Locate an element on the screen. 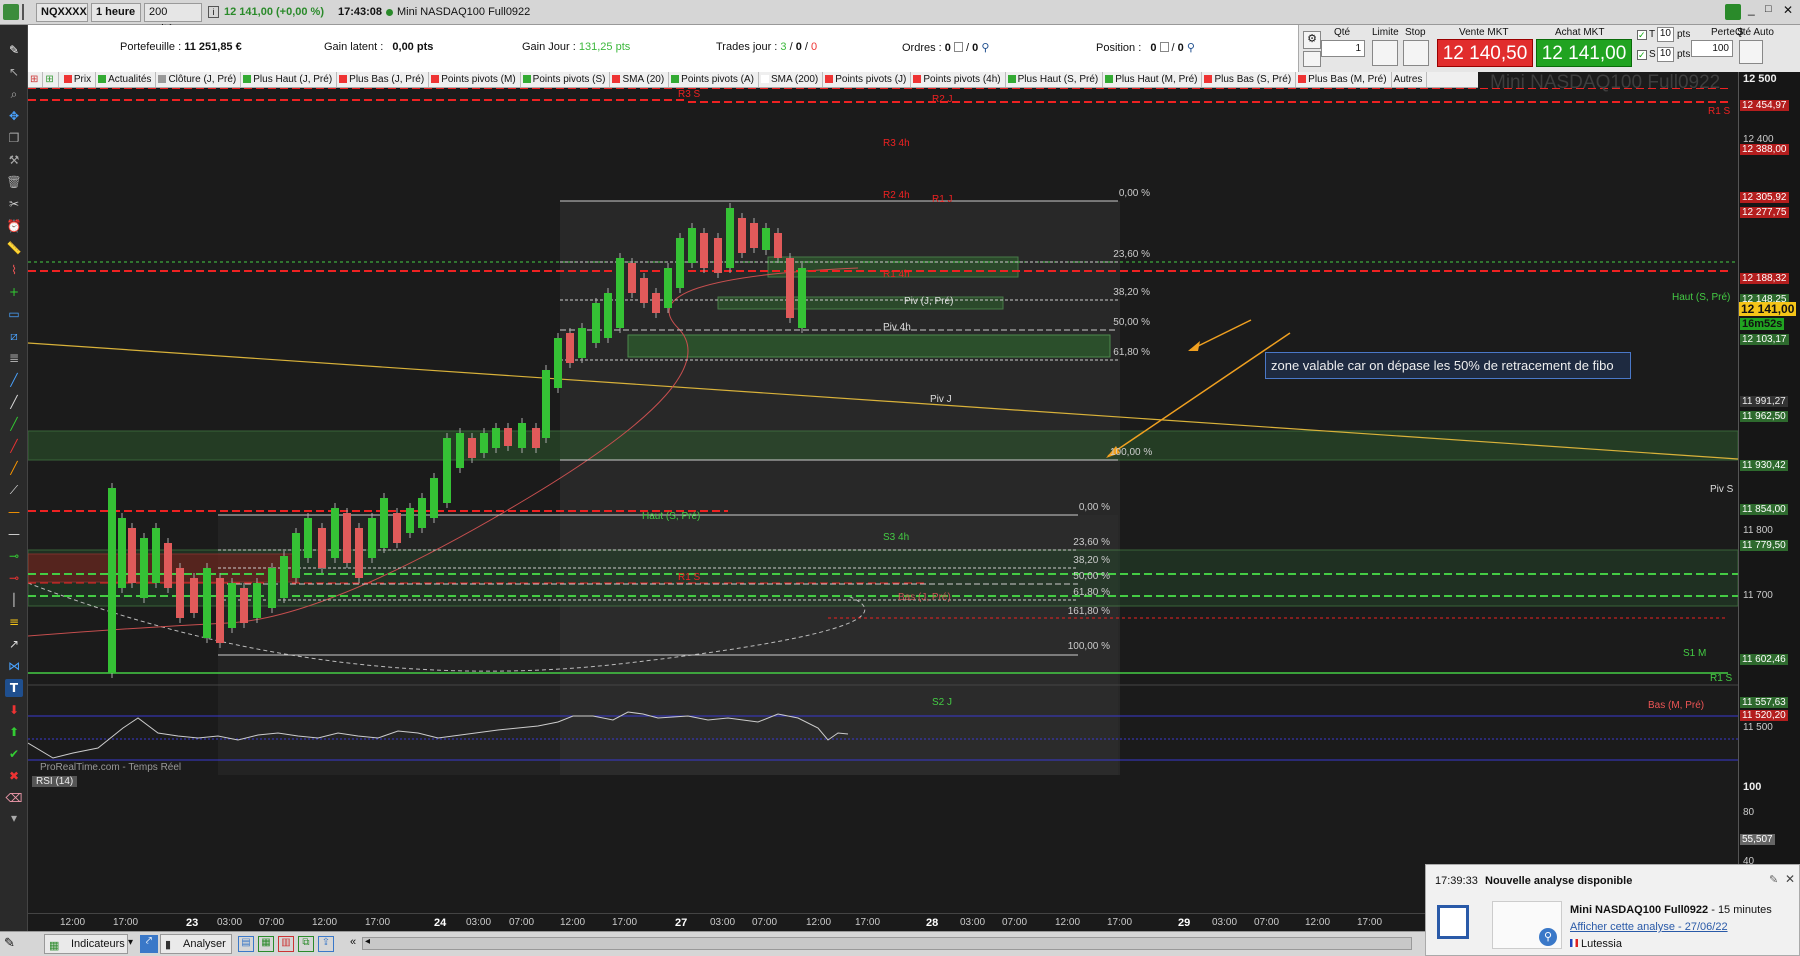 The width and height of the screenshot is (1800, 956). stop-checkbox: ✓ is located at coordinates (1642, 55).